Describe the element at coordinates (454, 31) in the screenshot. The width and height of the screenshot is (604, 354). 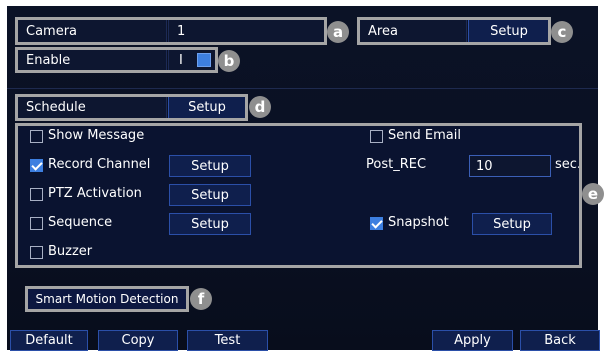
I see `callout-frame-c` at that location.